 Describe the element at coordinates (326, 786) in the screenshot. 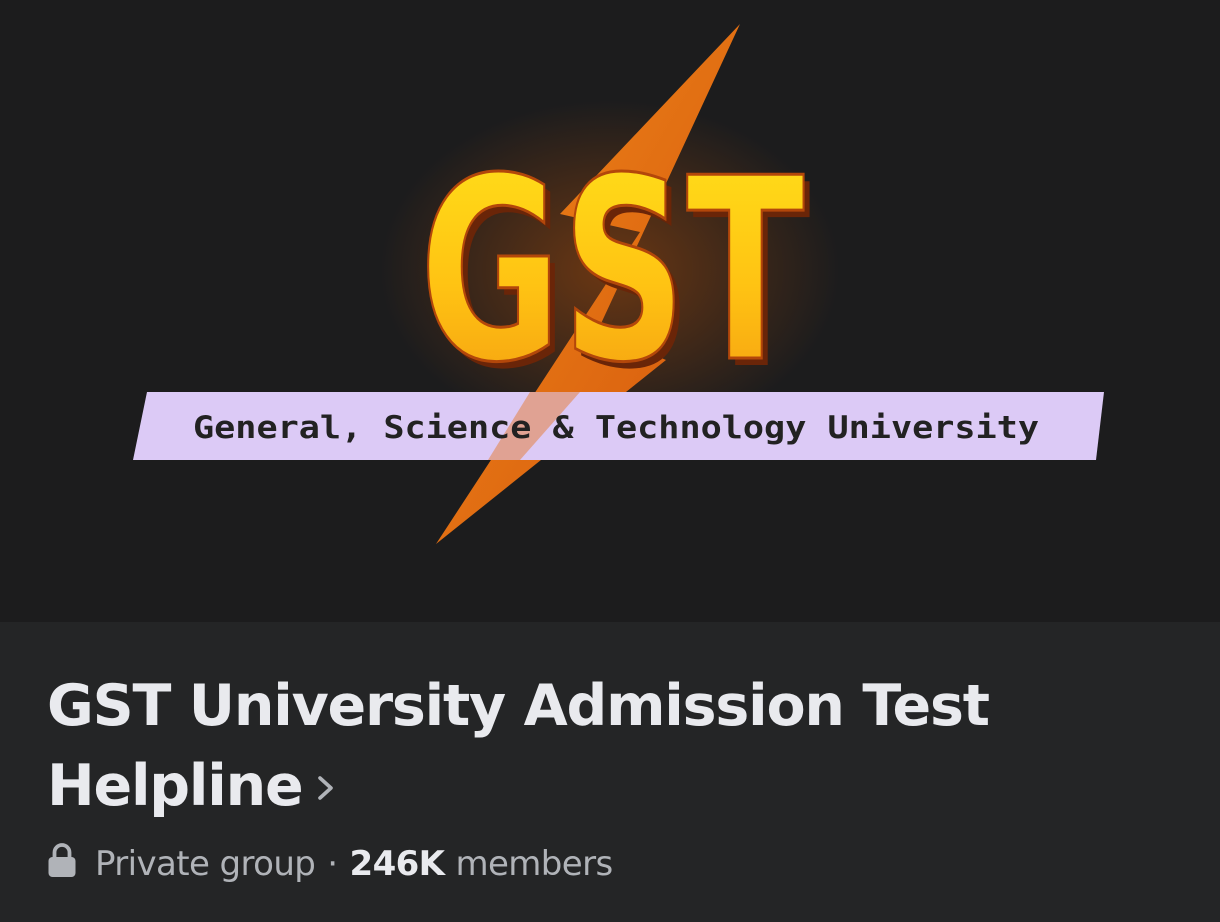

I see `chevron-right-icon` at that location.